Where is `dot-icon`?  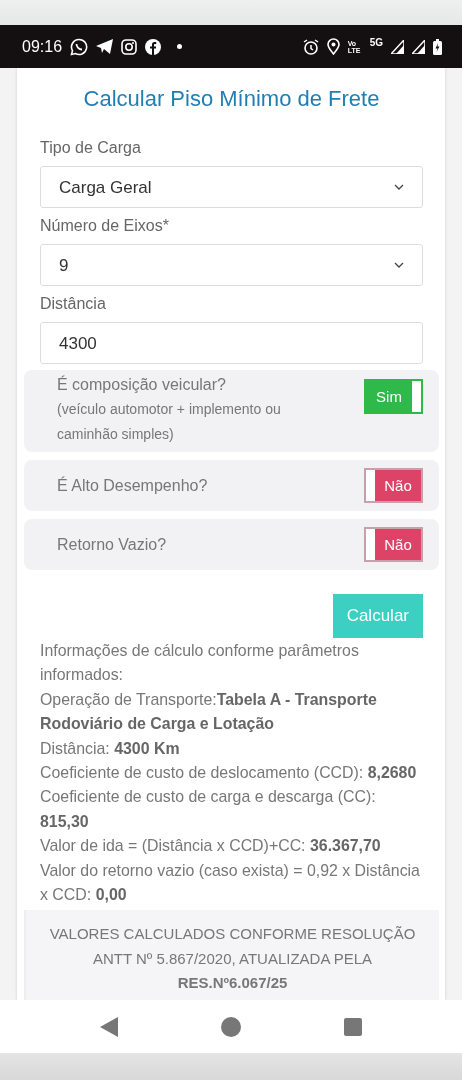
dot-icon is located at coordinates (180, 46).